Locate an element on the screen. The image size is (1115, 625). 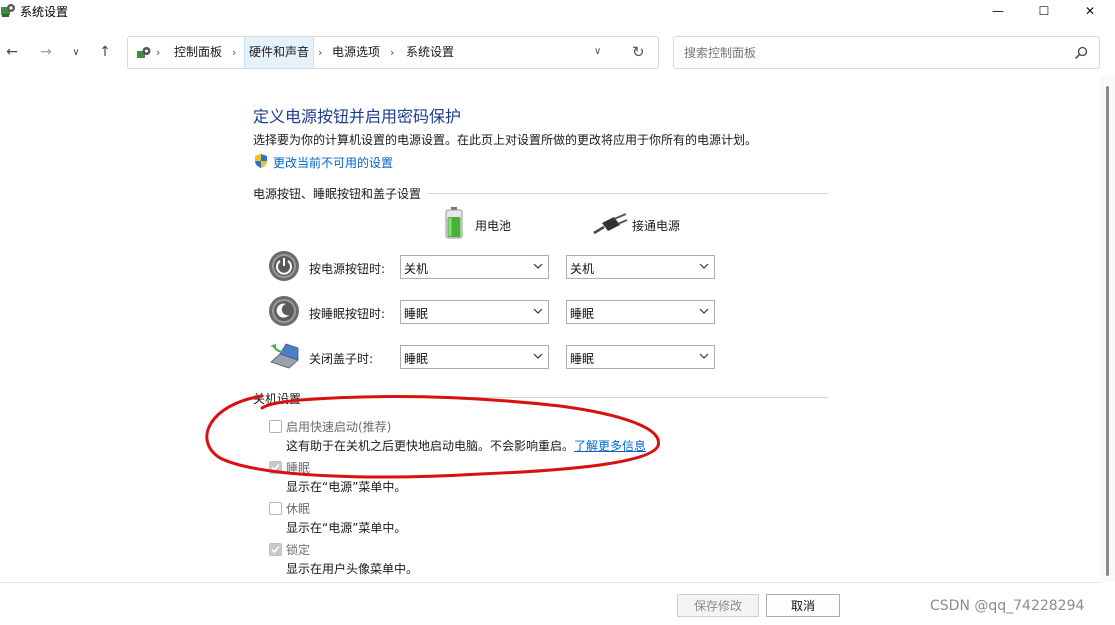
address-bar: › 控制面板 › 硬件和声音 › 电源选项 › 系统设置 ∨ ↻ is located at coordinates (393, 52).